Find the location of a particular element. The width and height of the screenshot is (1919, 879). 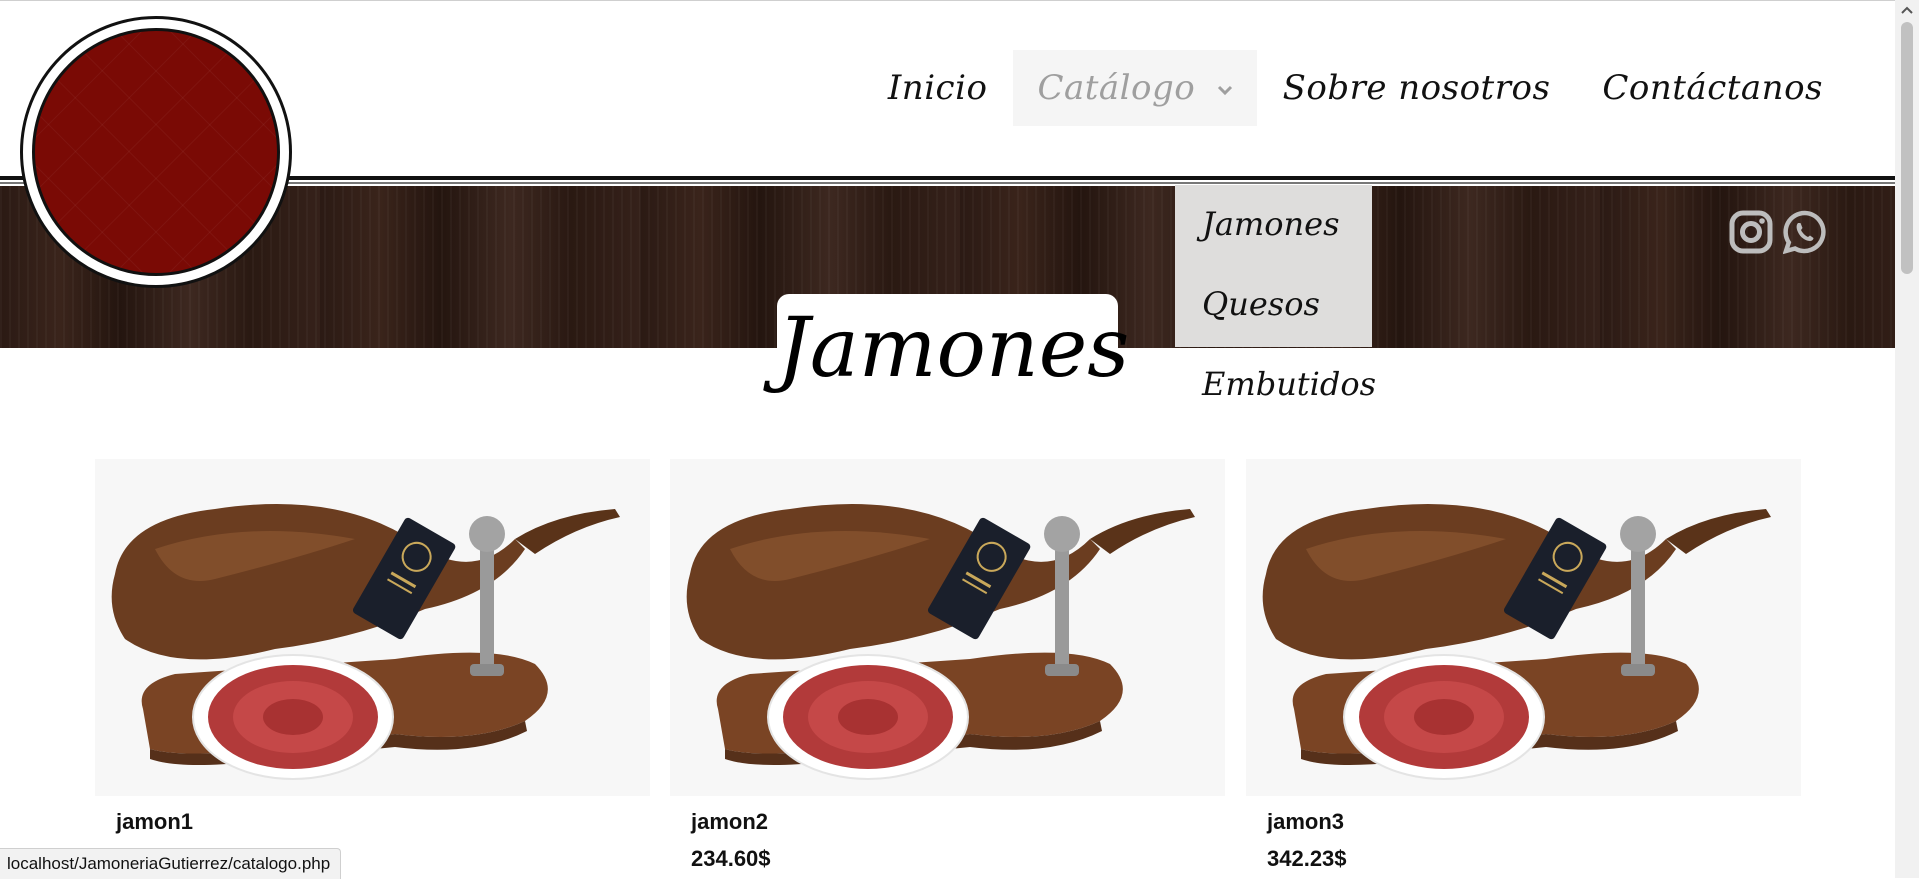

product-price: 342.23$ is located at coordinates (1307, 858).